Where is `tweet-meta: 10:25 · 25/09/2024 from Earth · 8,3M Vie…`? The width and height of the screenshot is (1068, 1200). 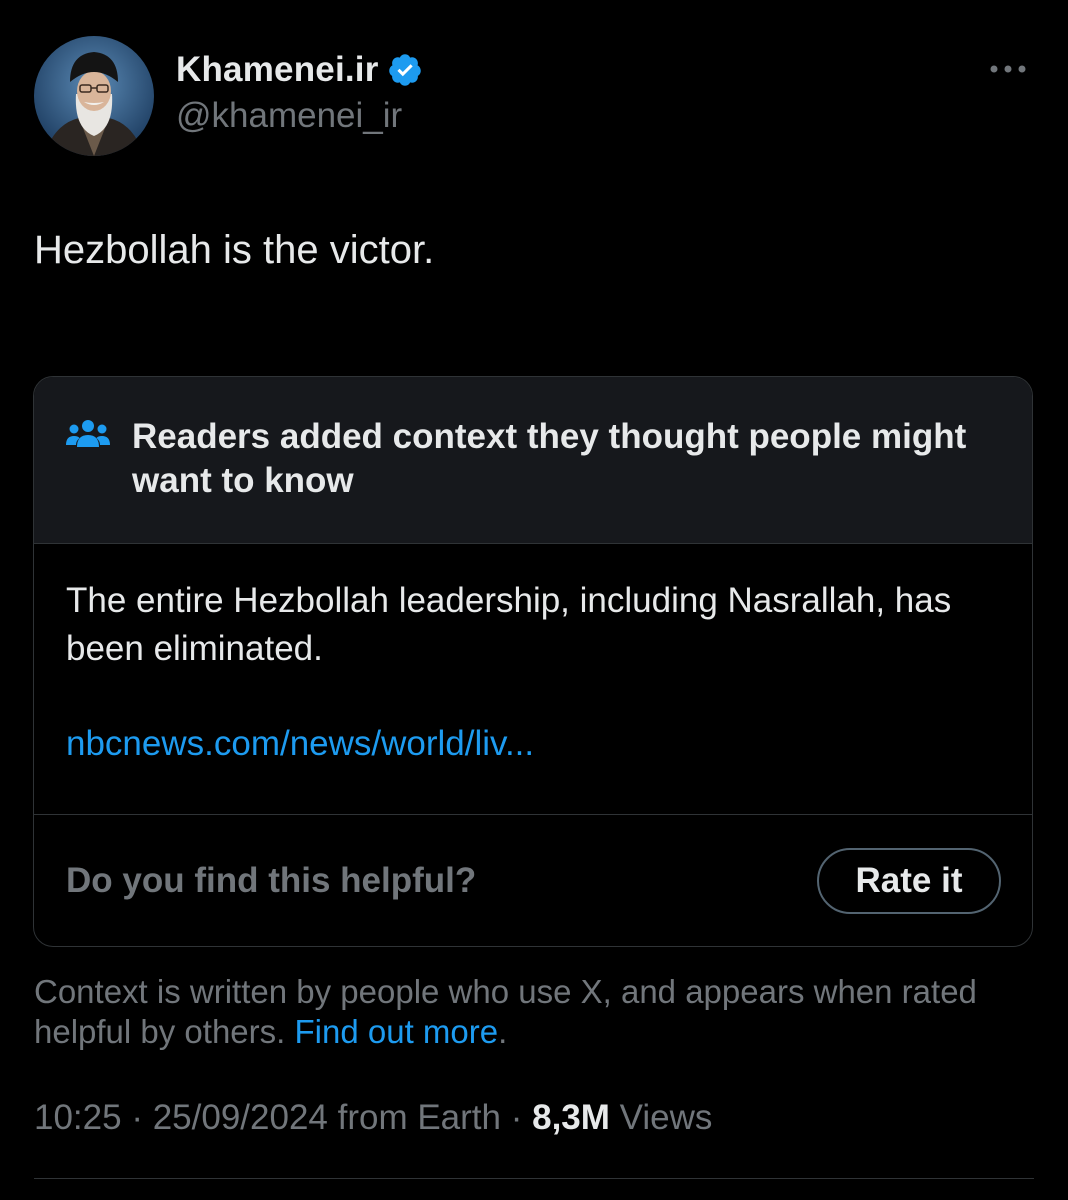
tweet-meta: 10:25 · 25/09/2024 from Earth · 8,3M Vie… is located at coordinates (373, 1117).